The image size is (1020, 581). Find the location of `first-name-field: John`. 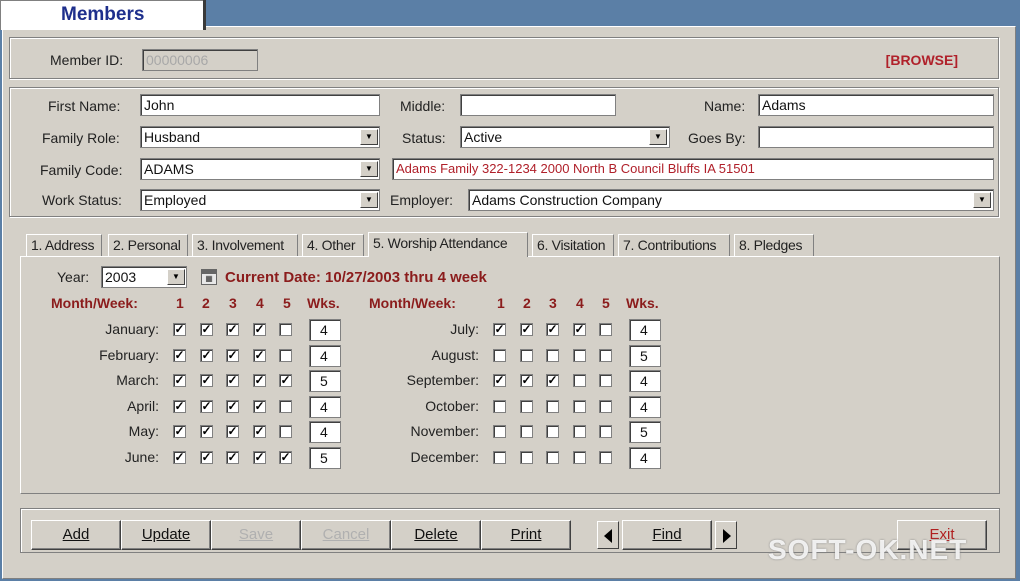

first-name-field: John is located at coordinates (260, 105).